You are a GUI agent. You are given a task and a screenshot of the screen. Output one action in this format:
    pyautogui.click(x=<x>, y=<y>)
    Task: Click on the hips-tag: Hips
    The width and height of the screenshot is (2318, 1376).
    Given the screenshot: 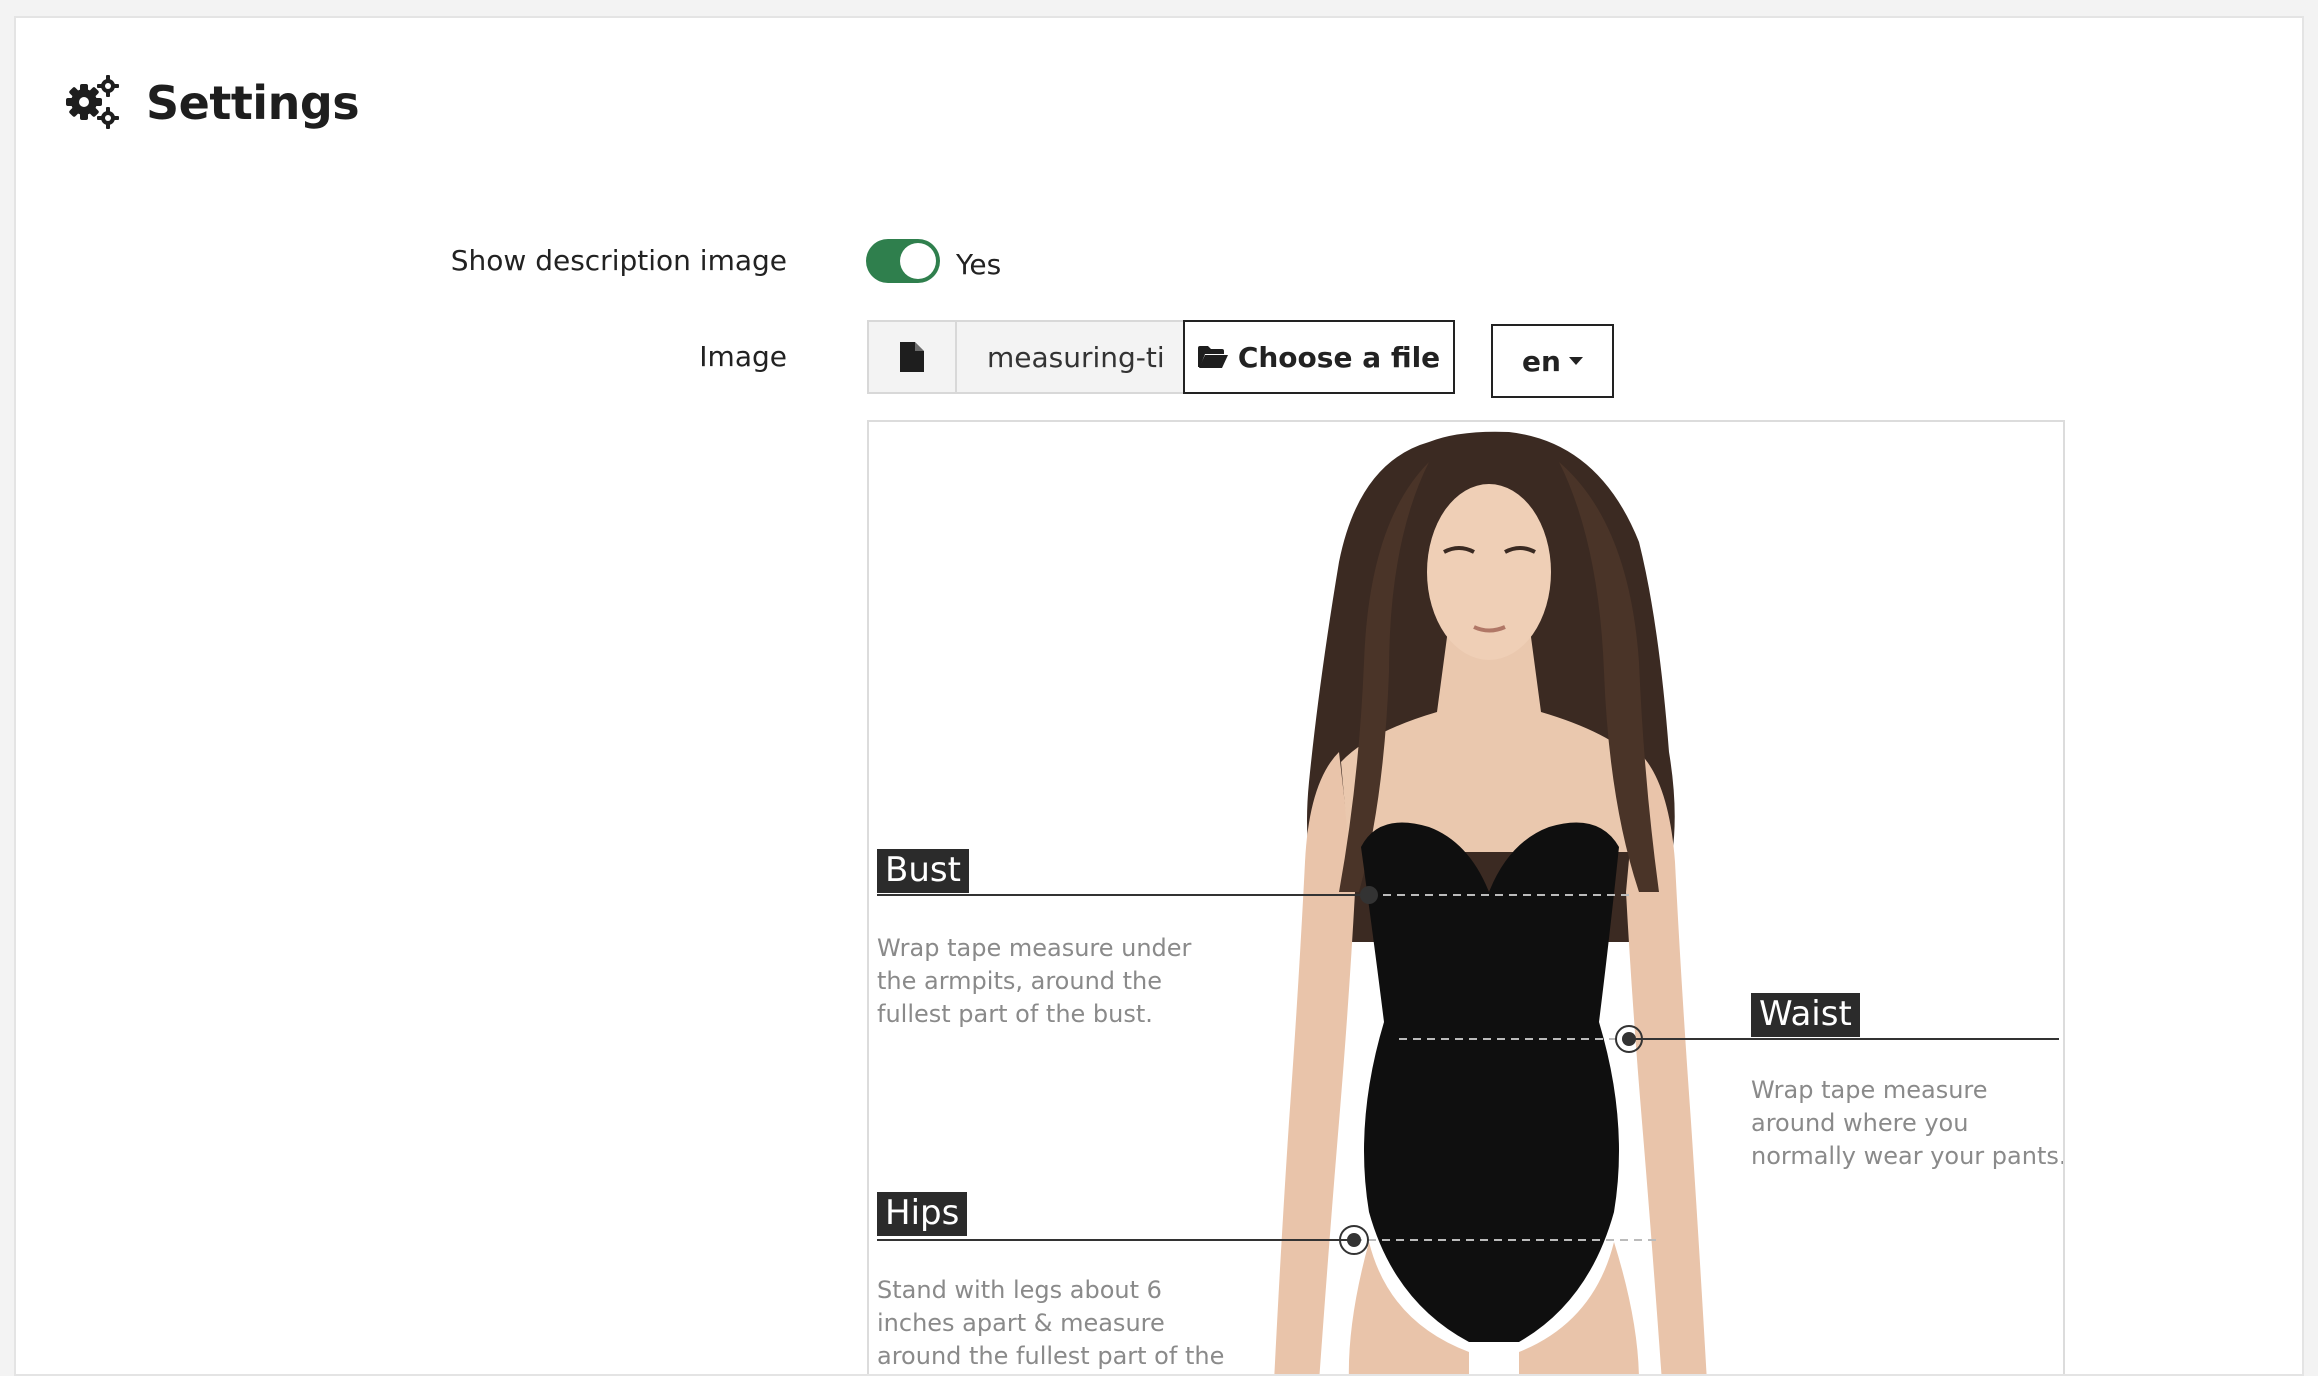 What is the action you would take?
    pyautogui.click(x=922, y=1214)
    